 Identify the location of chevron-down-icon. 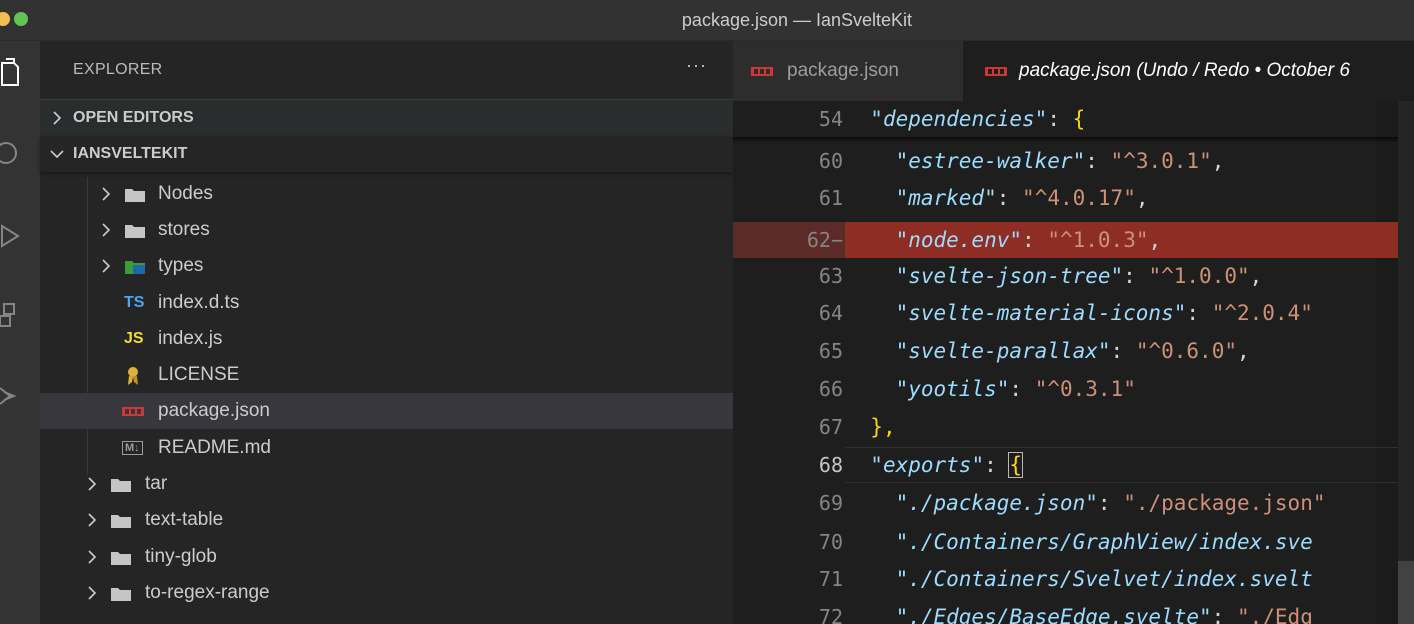
(57, 154).